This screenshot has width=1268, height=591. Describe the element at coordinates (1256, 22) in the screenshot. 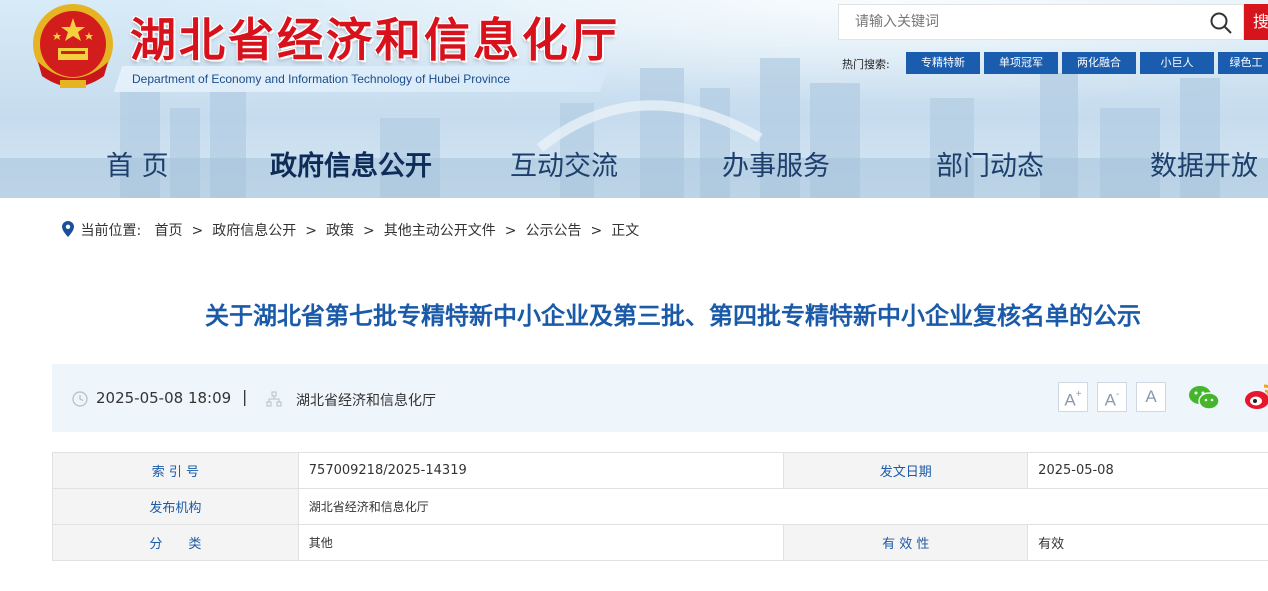

I see `search-button: 搜` at that location.